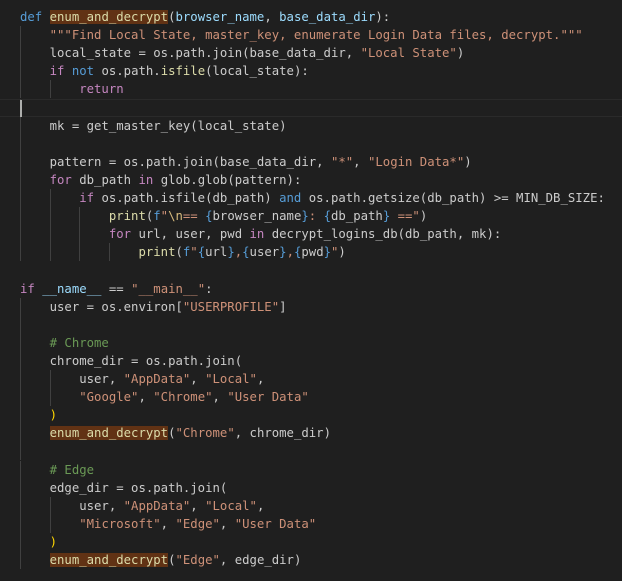 This screenshot has height=581, width=622. What do you see at coordinates (194, 252) in the screenshot?
I see `code-token: "` at bounding box center [194, 252].